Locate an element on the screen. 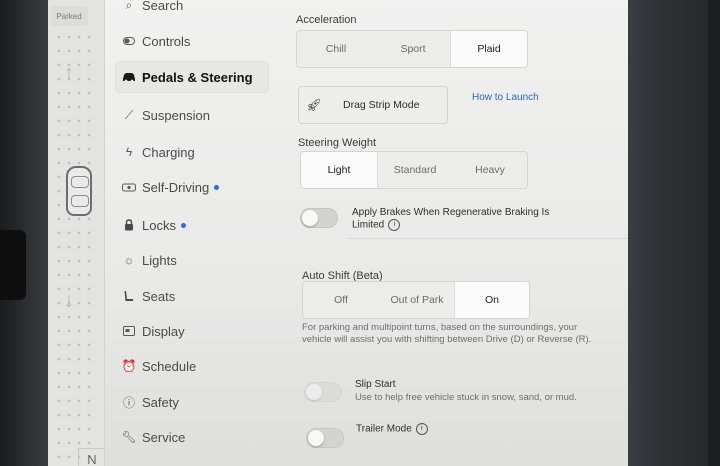 Image resolution: width=720 pixels, height=466 pixels. acceleration-option-chill: Chill is located at coordinates (336, 49).